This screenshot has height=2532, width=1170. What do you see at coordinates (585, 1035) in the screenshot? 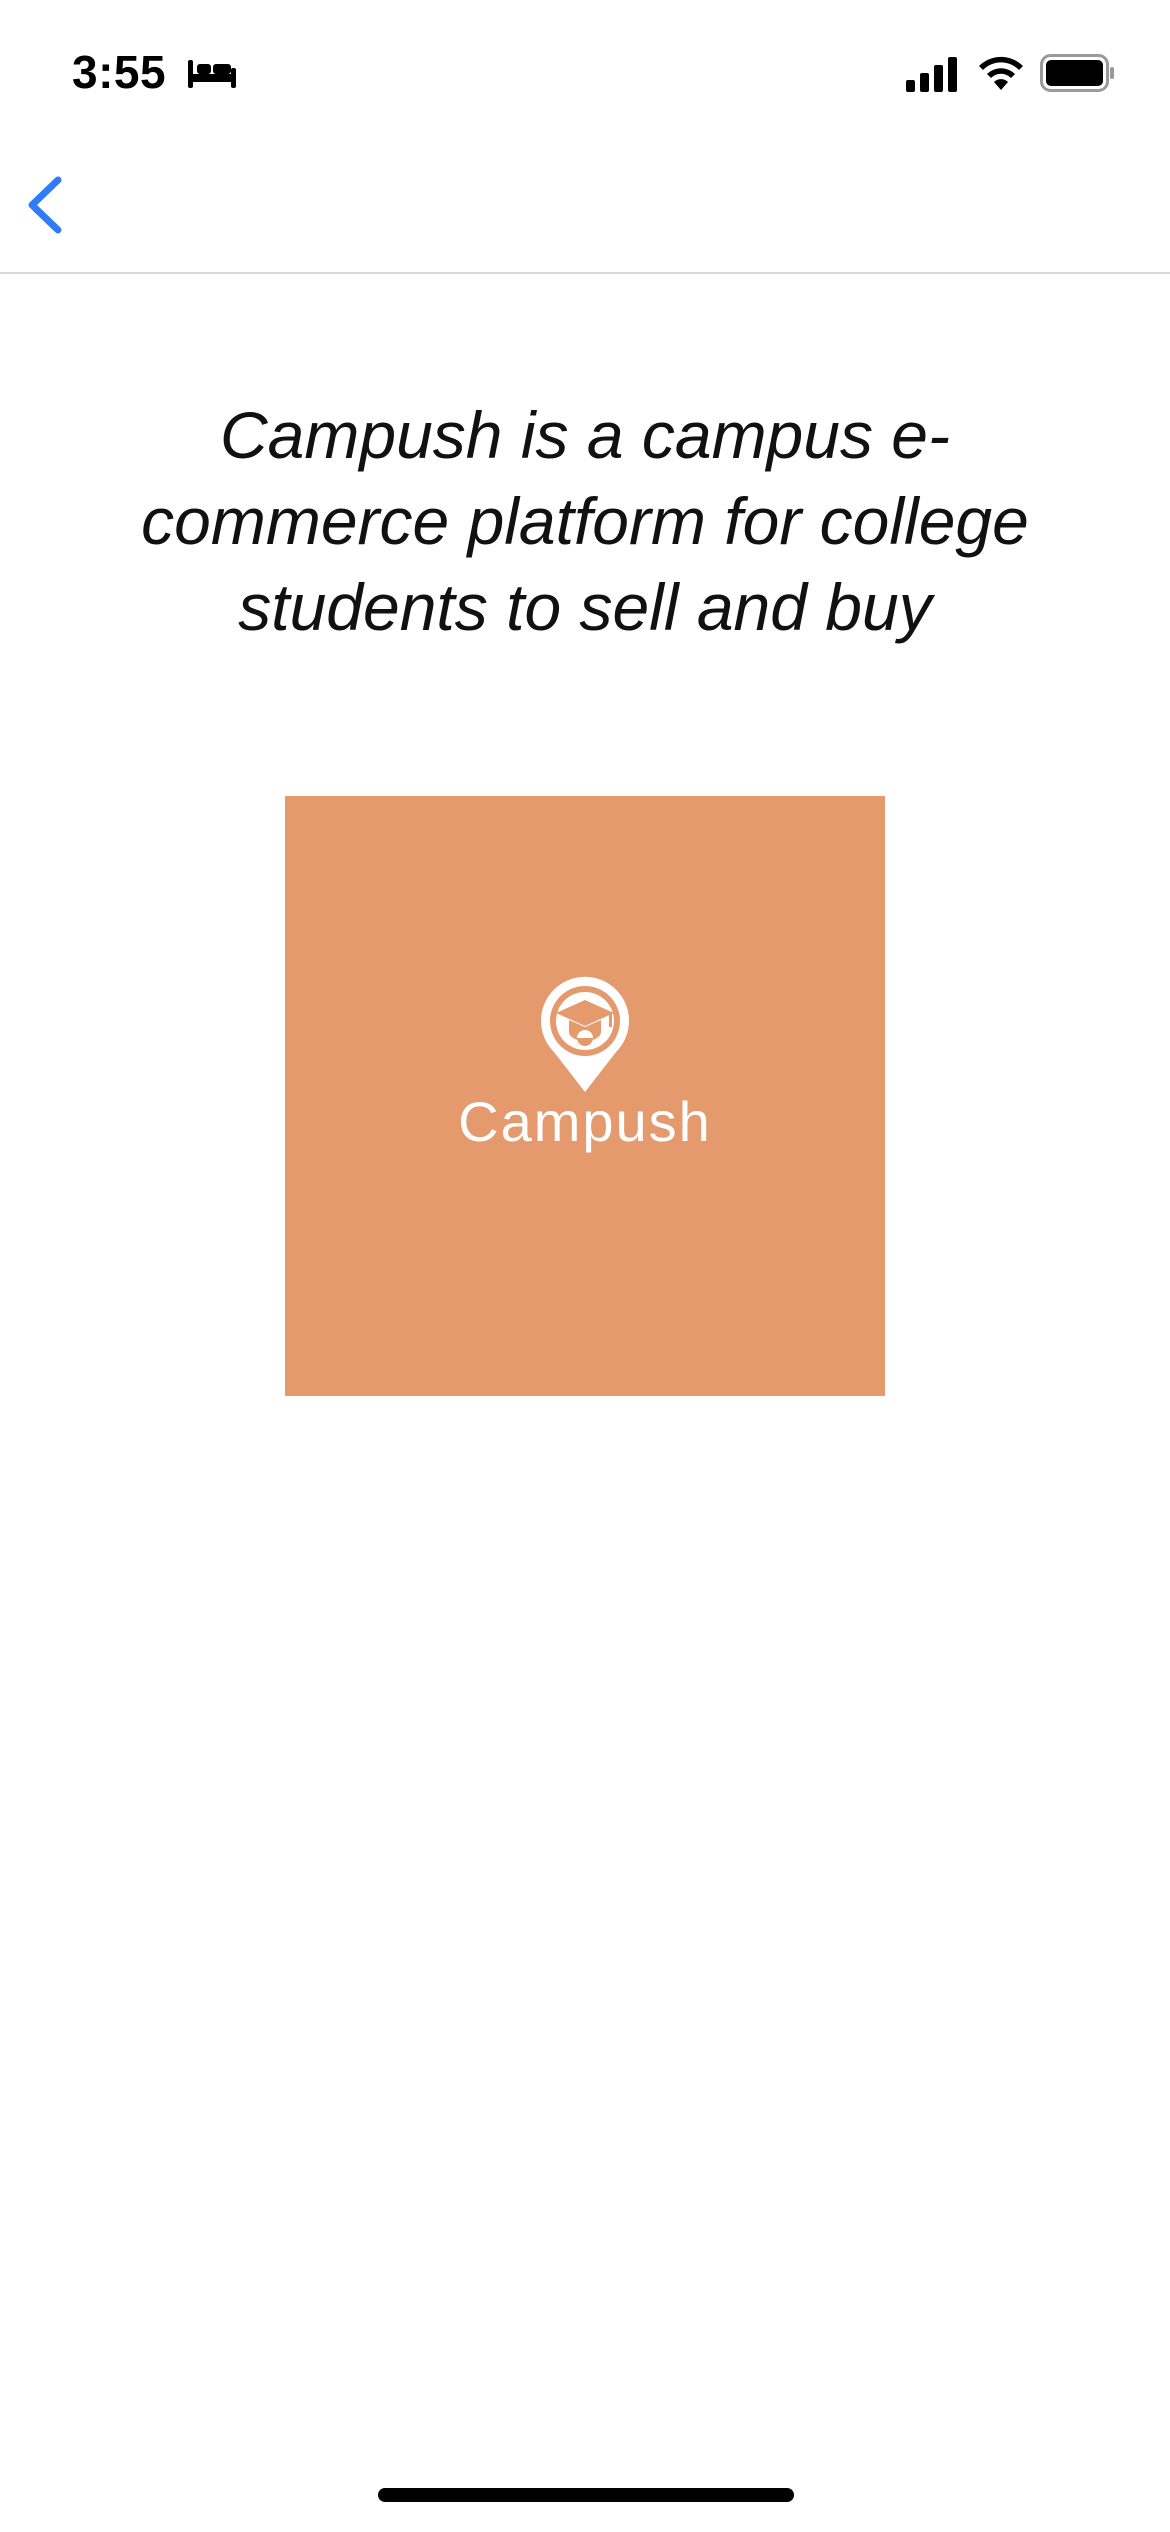
I see `map-pin-graduation-cap-icon` at bounding box center [585, 1035].